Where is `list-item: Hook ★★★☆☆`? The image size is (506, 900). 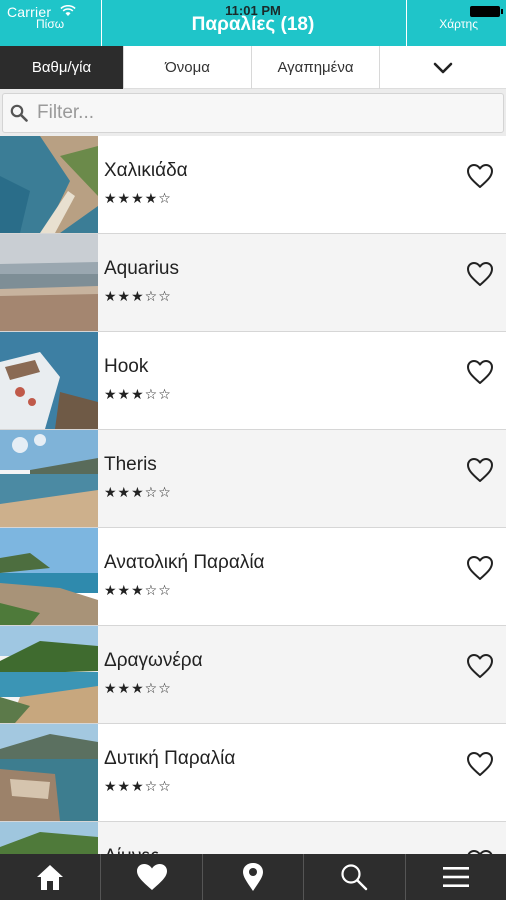
list-item: Hook ★★★☆☆ is located at coordinates (253, 381).